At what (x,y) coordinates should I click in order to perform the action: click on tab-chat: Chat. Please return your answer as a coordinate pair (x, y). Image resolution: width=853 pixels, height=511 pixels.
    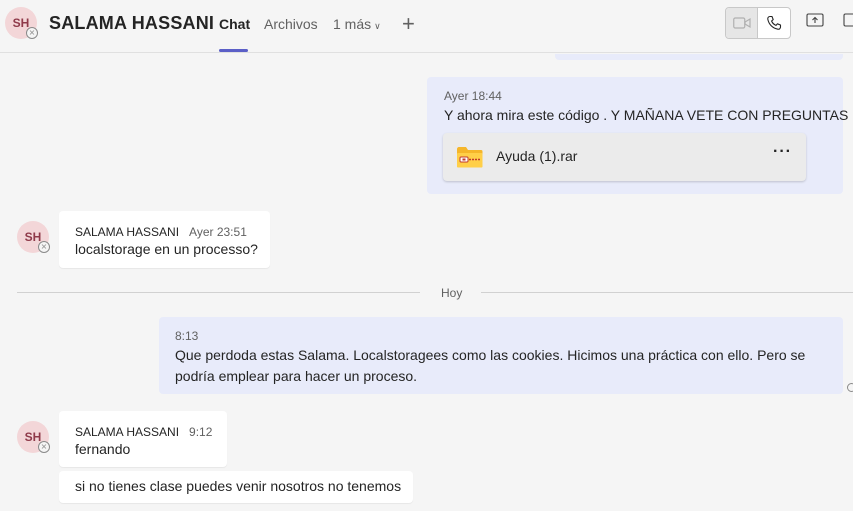
    Looking at the image, I should click on (234, 24).